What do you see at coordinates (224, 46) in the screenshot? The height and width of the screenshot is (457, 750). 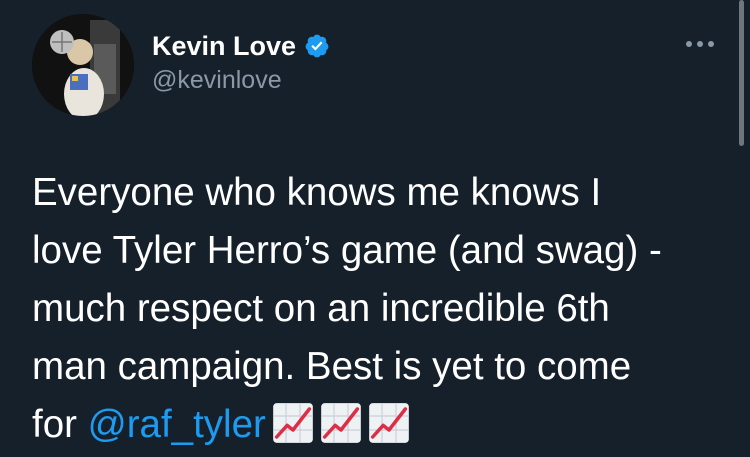 I see `author-display-name: Kevin Love` at bounding box center [224, 46].